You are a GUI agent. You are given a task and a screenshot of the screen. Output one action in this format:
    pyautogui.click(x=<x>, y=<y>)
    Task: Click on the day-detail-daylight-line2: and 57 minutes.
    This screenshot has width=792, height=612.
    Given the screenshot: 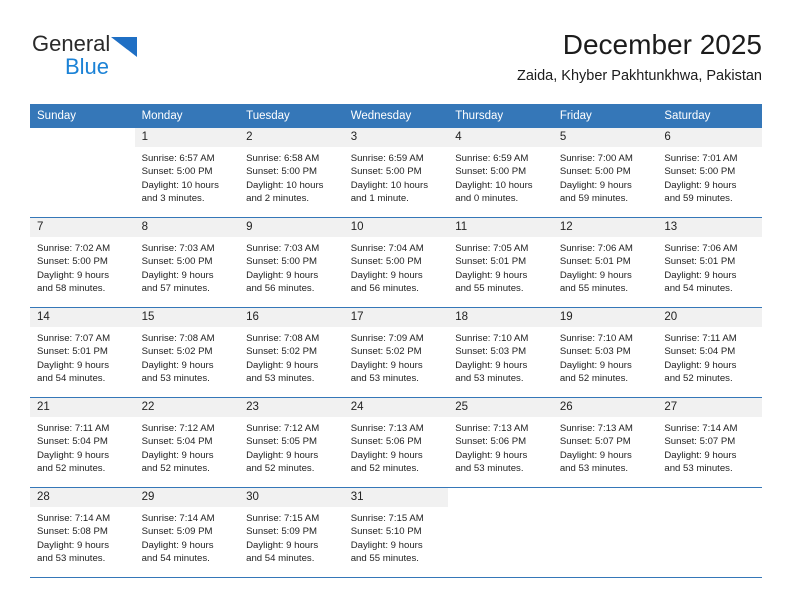 What is the action you would take?
    pyautogui.click(x=175, y=289)
    